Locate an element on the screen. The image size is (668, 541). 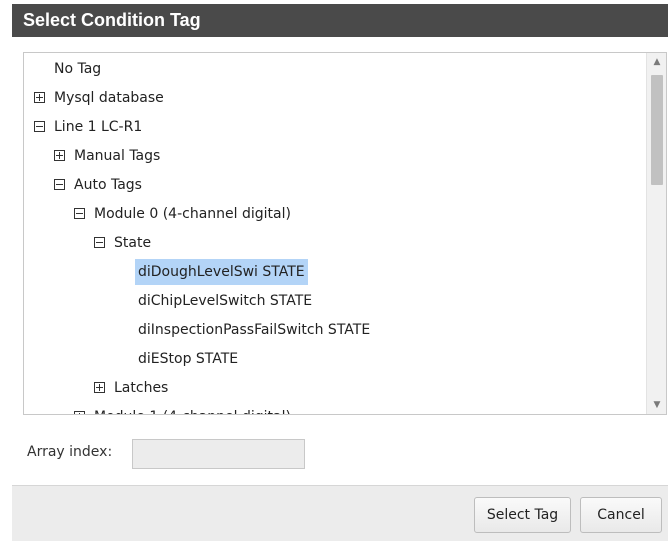
tree-item-label: State is located at coordinates (133, 243).